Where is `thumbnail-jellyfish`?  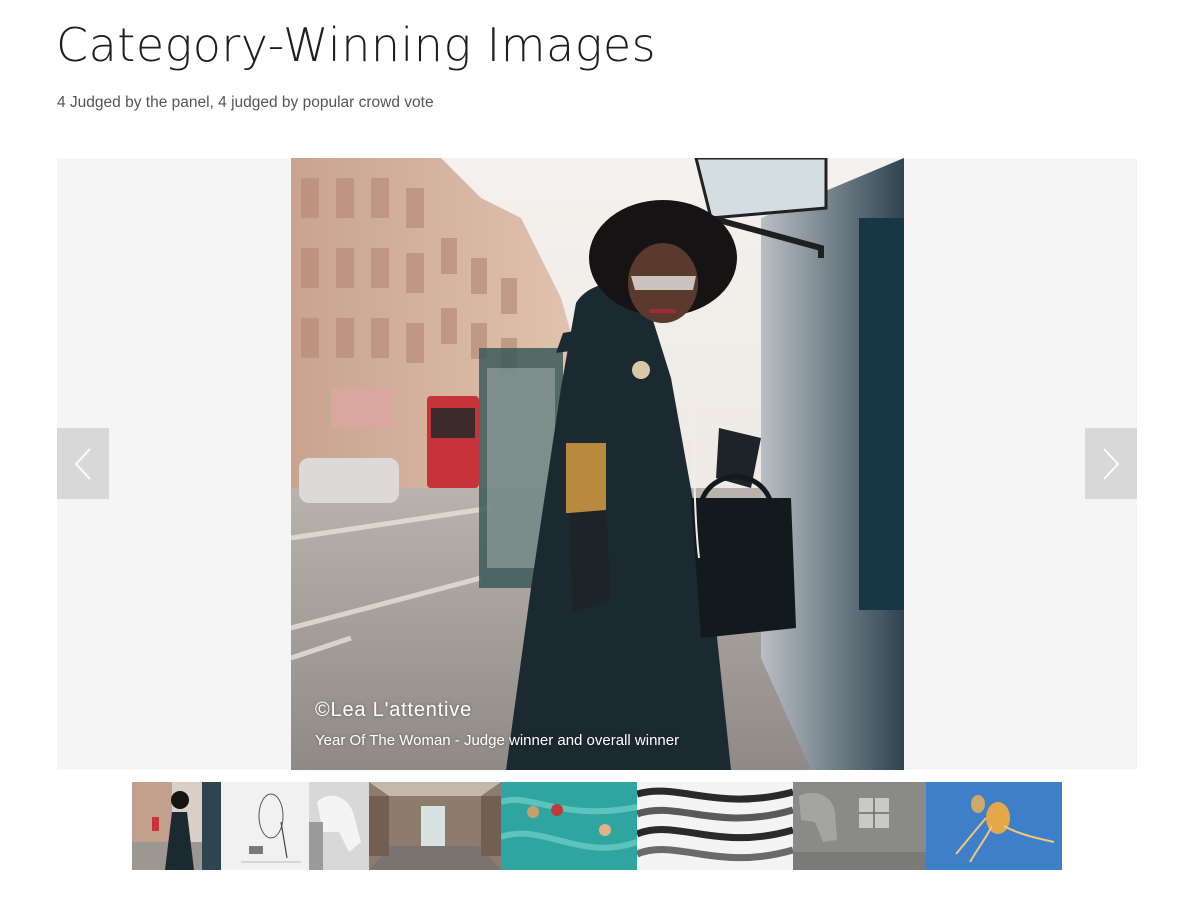
thumbnail-jellyfish is located at coordinates (994, 826).